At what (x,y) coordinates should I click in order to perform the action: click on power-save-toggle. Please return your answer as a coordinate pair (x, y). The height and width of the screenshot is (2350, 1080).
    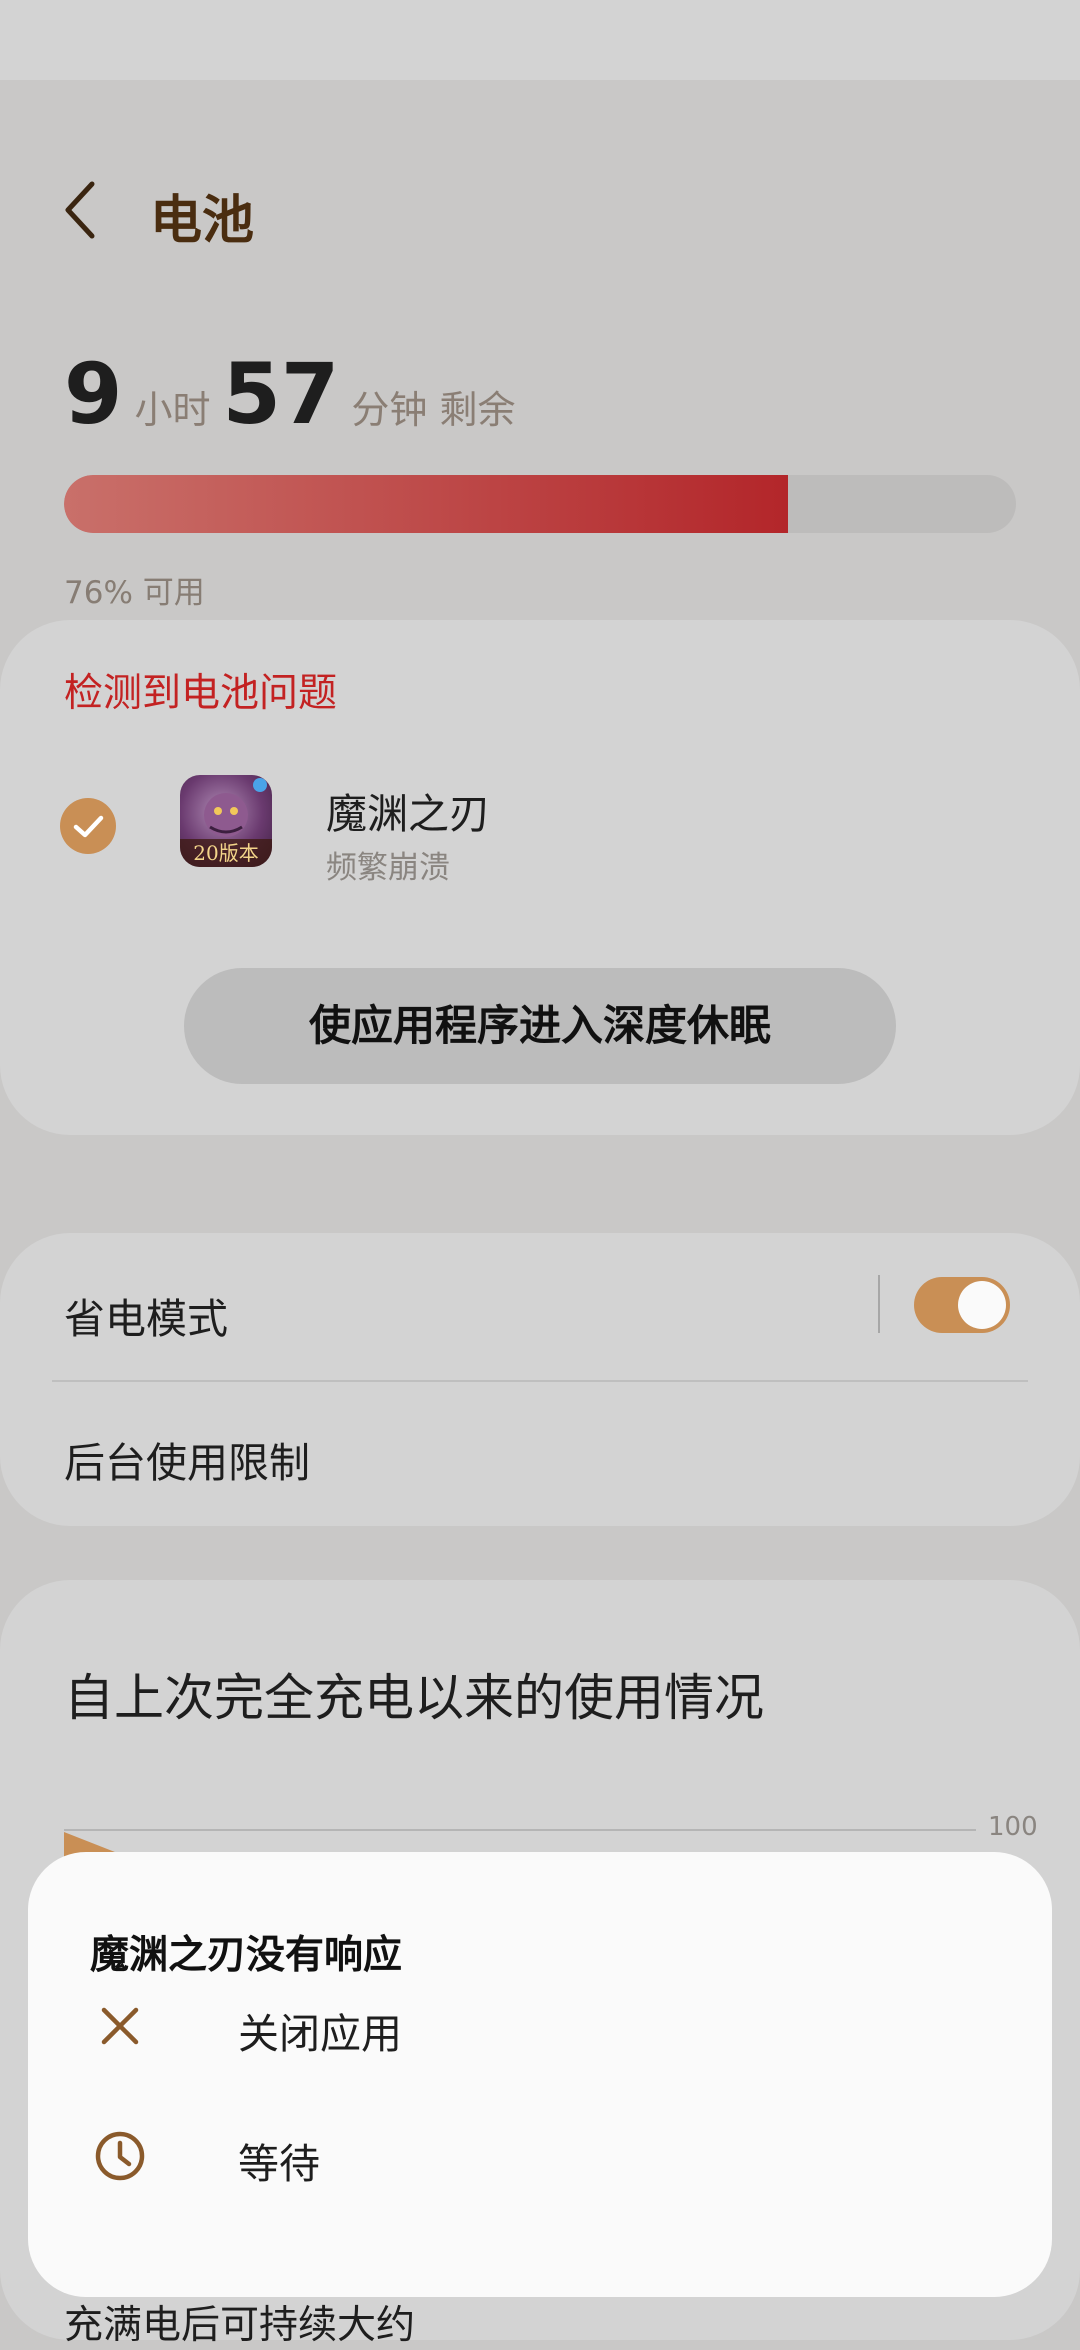
    Looking at the image, I should click on (962, 1305).